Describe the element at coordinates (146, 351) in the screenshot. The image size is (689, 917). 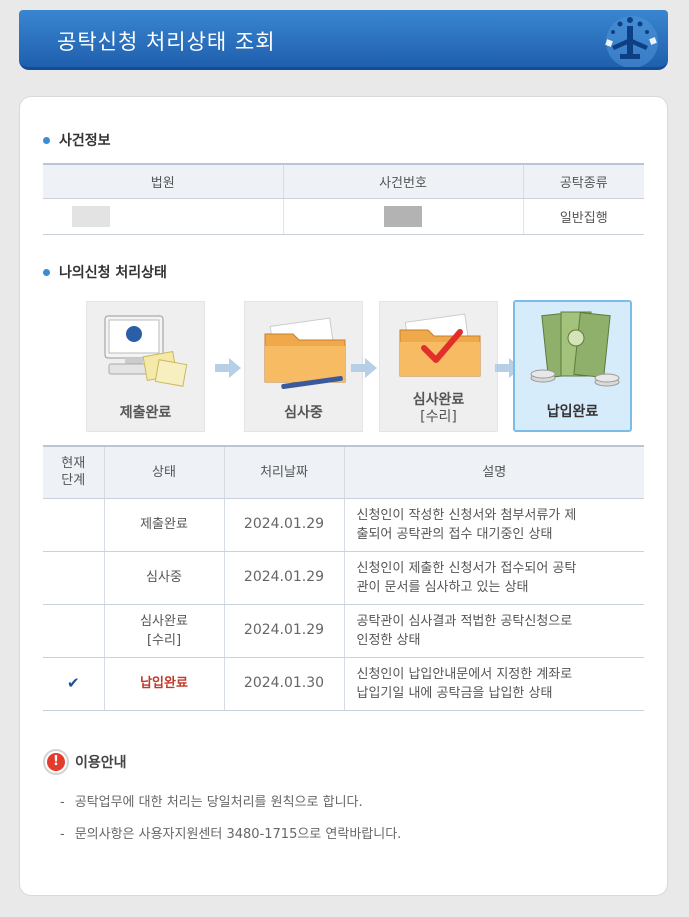
I see `computer-documents-icon` at that location.